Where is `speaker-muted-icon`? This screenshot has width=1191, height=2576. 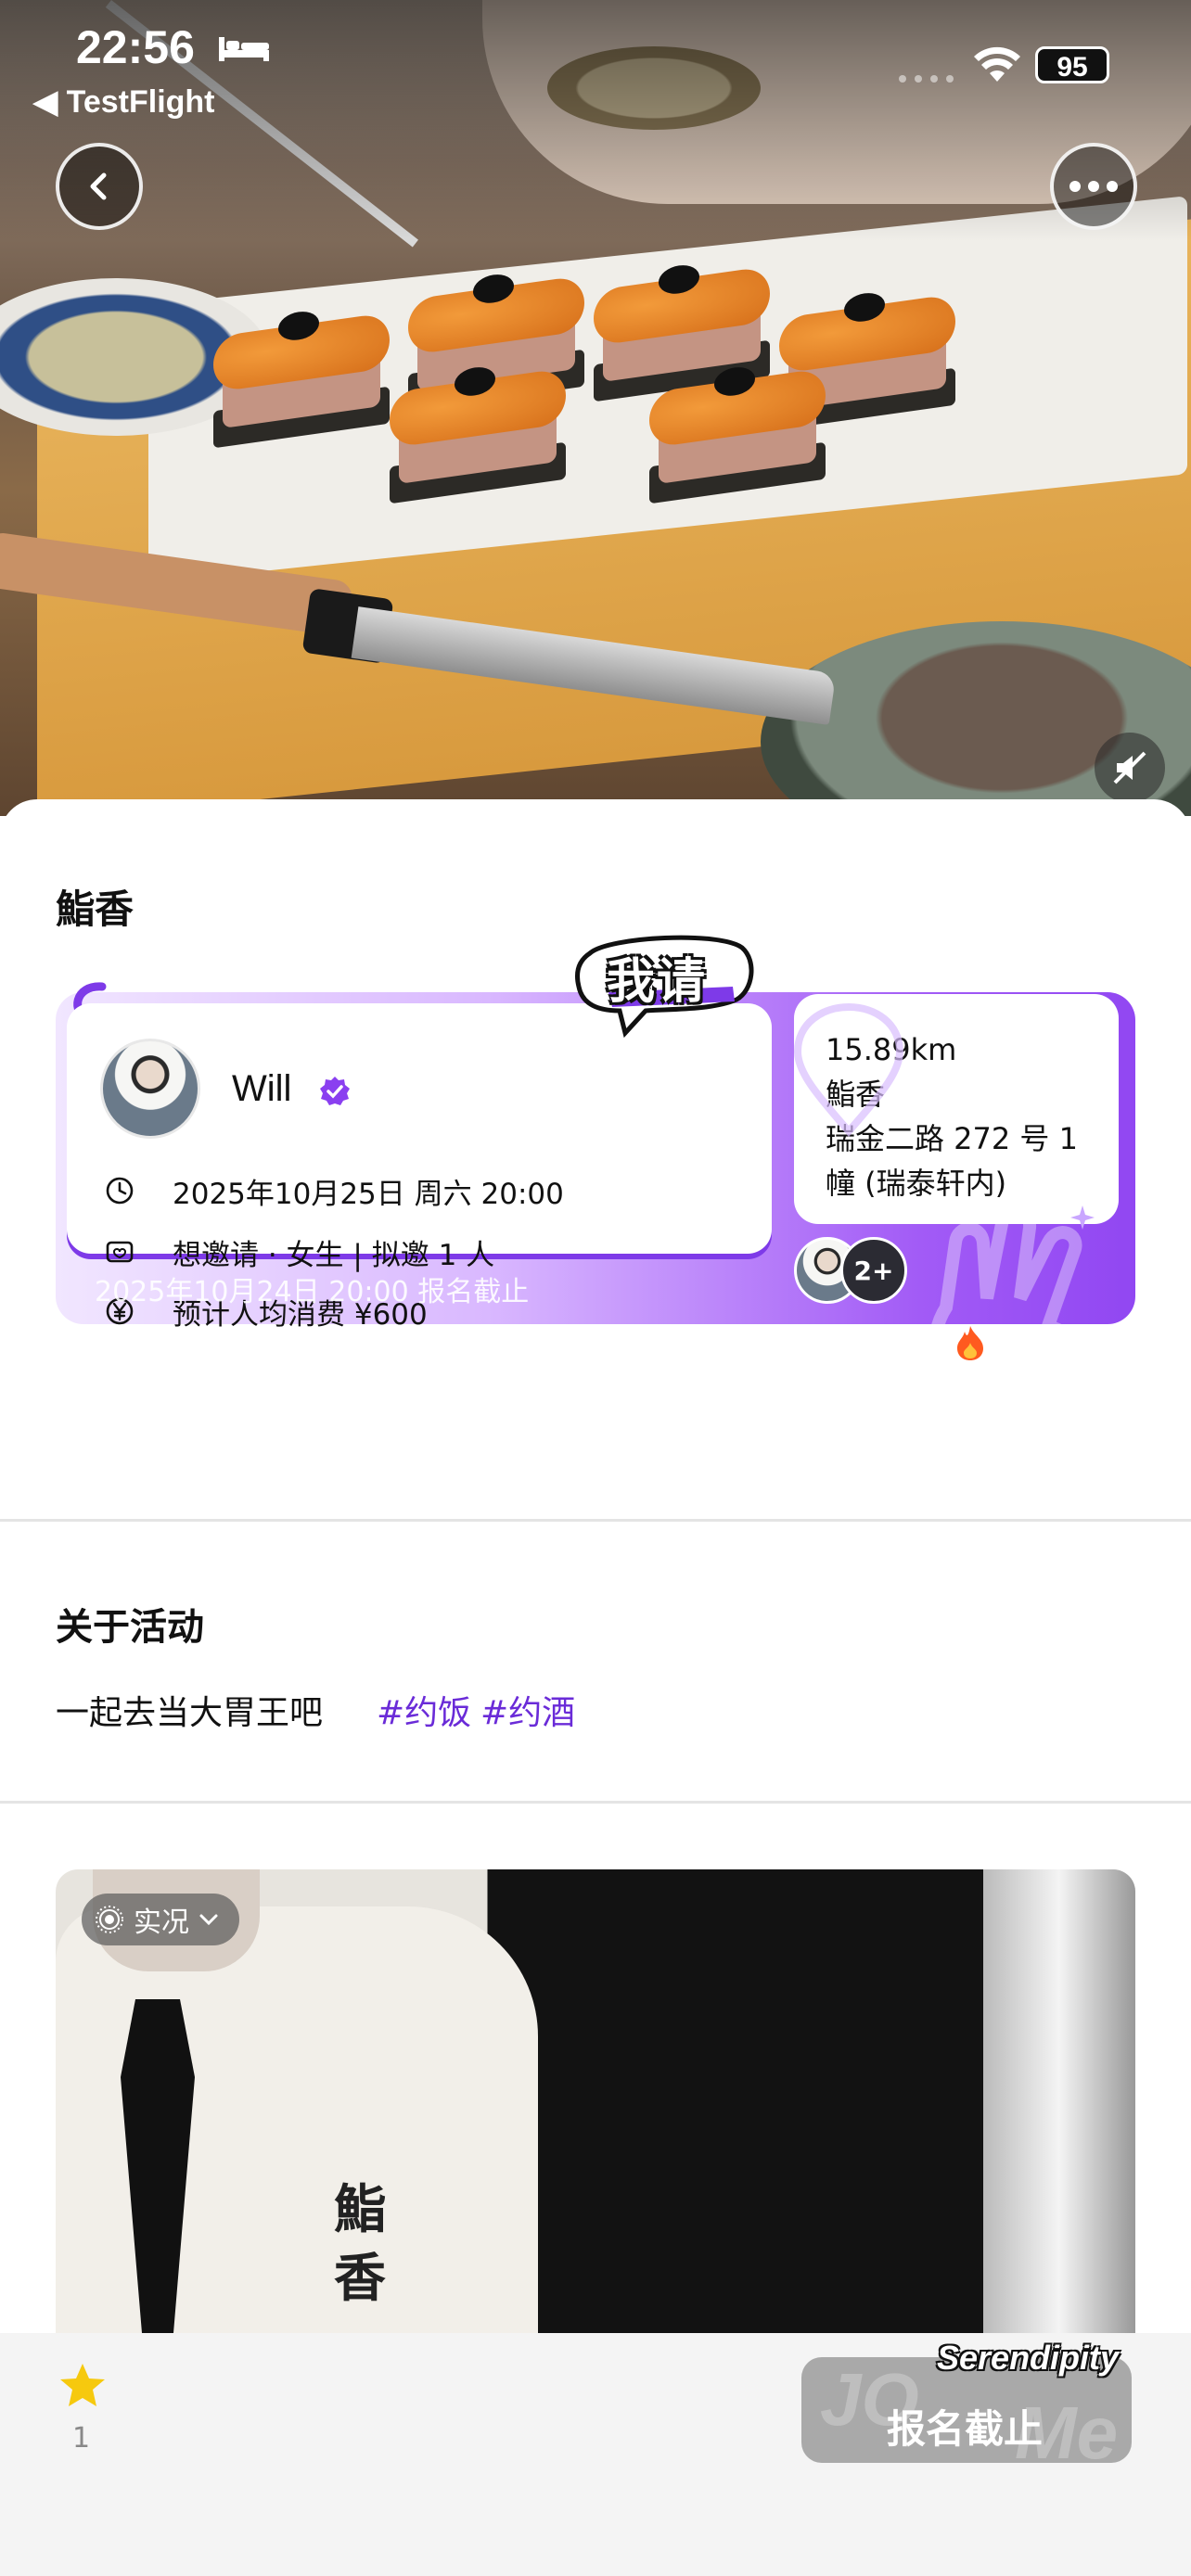 speaker-muted-icon is located at coordinates (1129, 767).